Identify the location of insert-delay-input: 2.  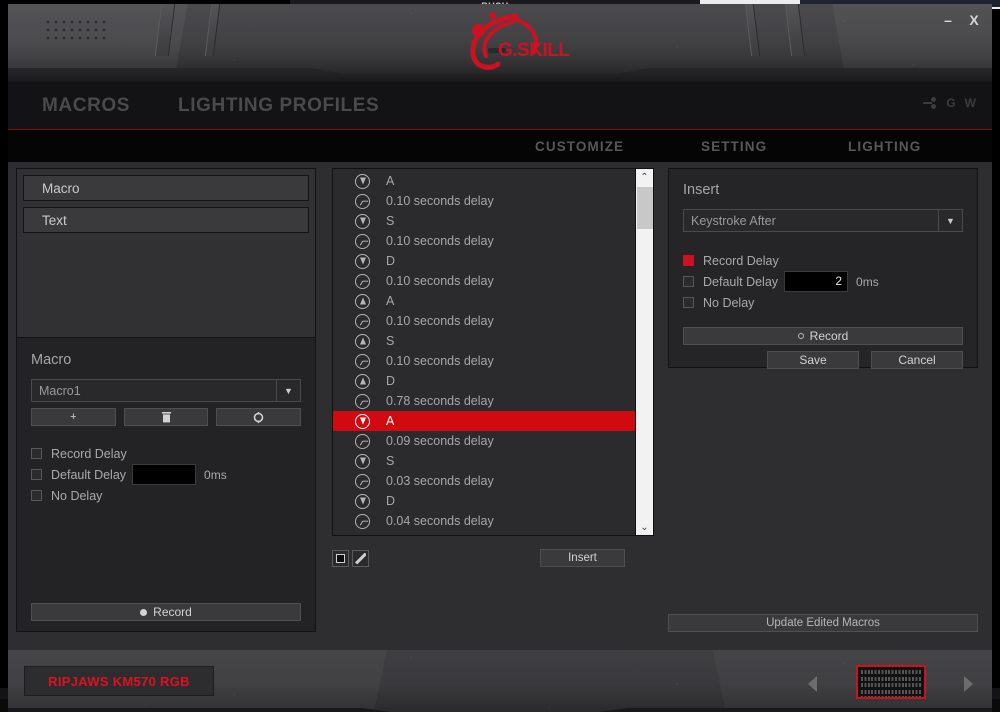
(816, 281).